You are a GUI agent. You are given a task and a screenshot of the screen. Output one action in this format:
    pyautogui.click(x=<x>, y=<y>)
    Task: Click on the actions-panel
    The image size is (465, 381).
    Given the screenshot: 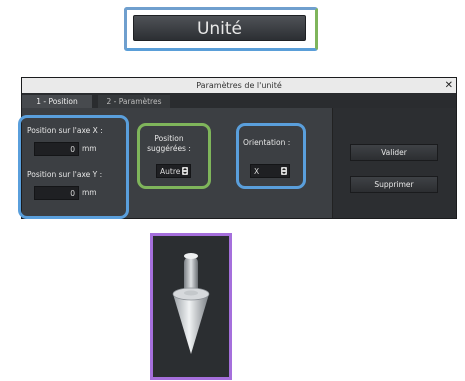 What is the action you would take?
    pyautogui.click(x=394, y=163)
    